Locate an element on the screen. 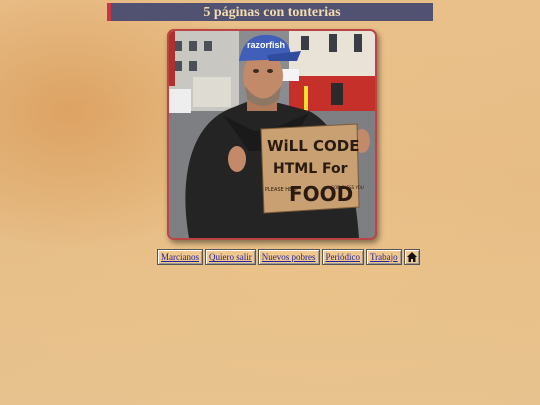 The image size is (540, 405). cap-logo-text: razorfish is located at coordinates (266, 45).